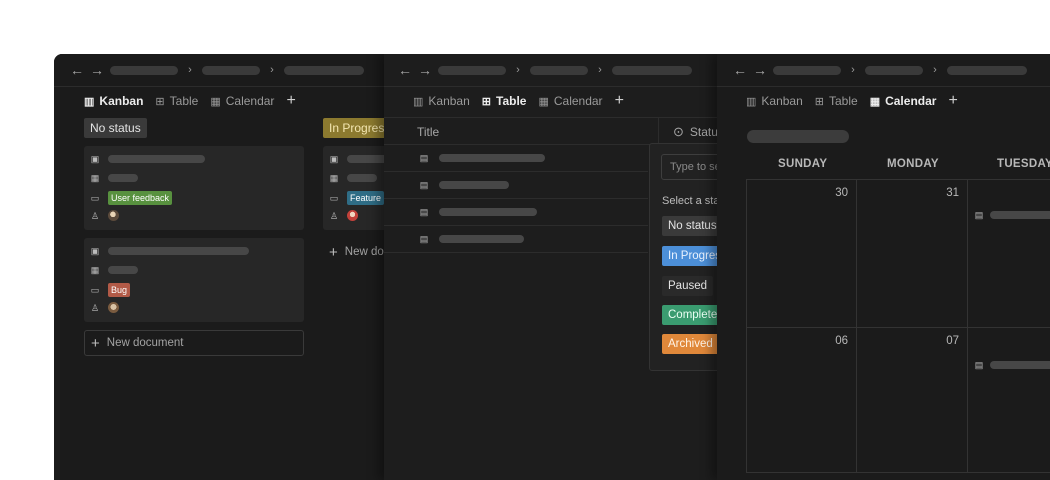 Image resolution: width=1050 pixels, height=480 pixels. What do you see at coordinates (114, 270) in the screenshot?
I see `card-date-row: ▦` at bounding box center [114, 270].